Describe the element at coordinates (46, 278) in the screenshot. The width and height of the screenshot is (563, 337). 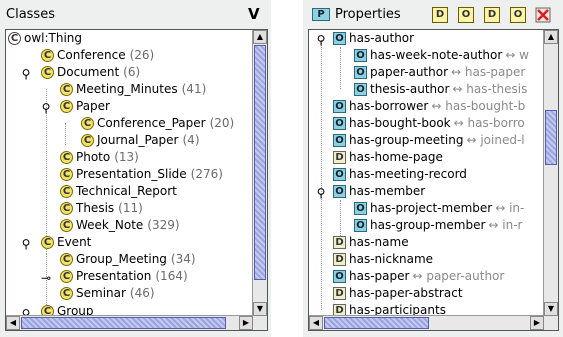
I see `collapse-handle-icon: ⊸` at that location.